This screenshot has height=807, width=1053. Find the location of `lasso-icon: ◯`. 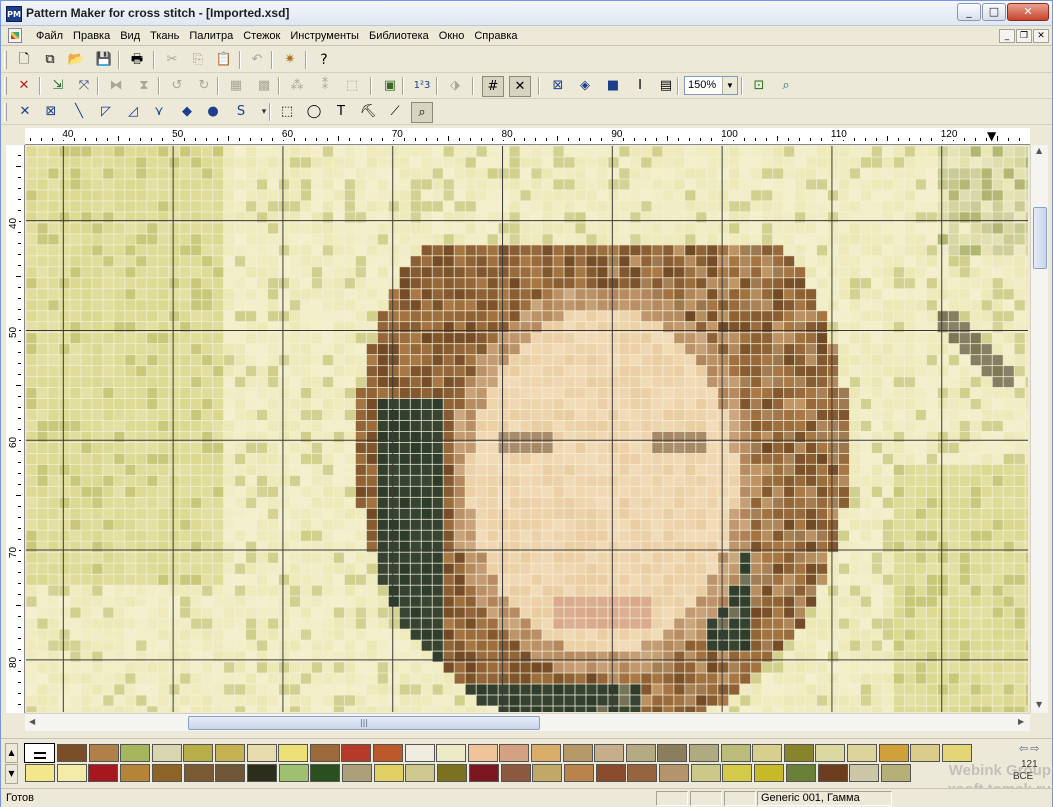

lasso-icon: ◯ is located at coordinates (314, 112).